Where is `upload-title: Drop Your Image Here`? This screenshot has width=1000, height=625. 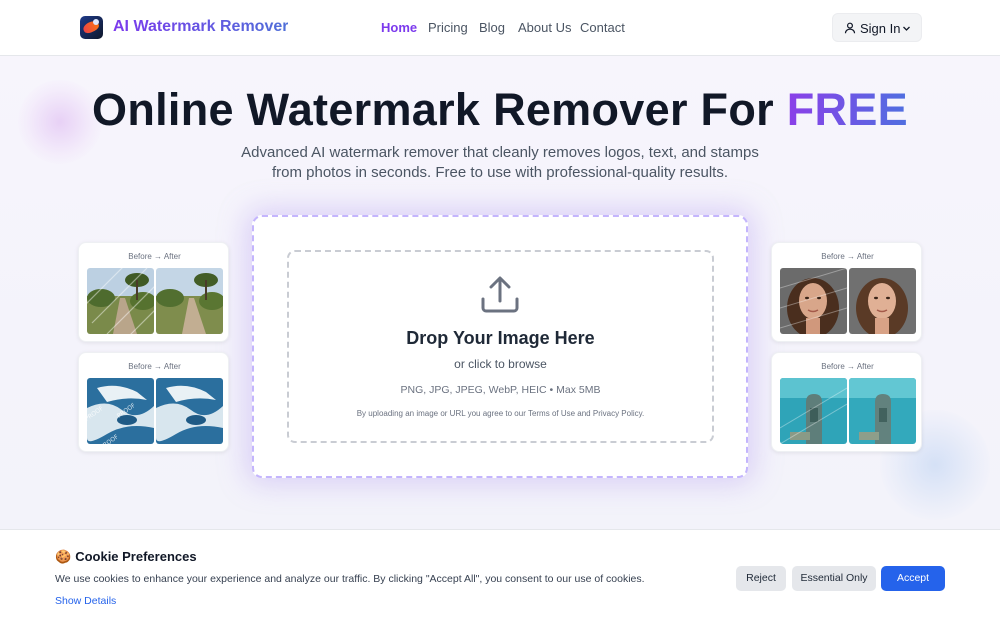 upload-title: Drop Your Image Here is located at coordinates (500, 338).